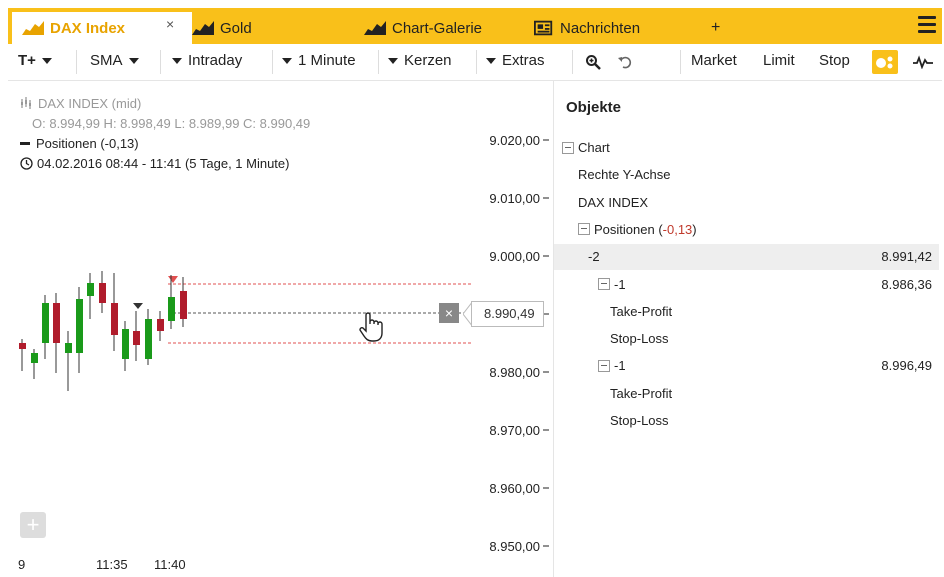 The image size is (944, 577). I want to click on tree-row-text: -1, so click(620, 366).